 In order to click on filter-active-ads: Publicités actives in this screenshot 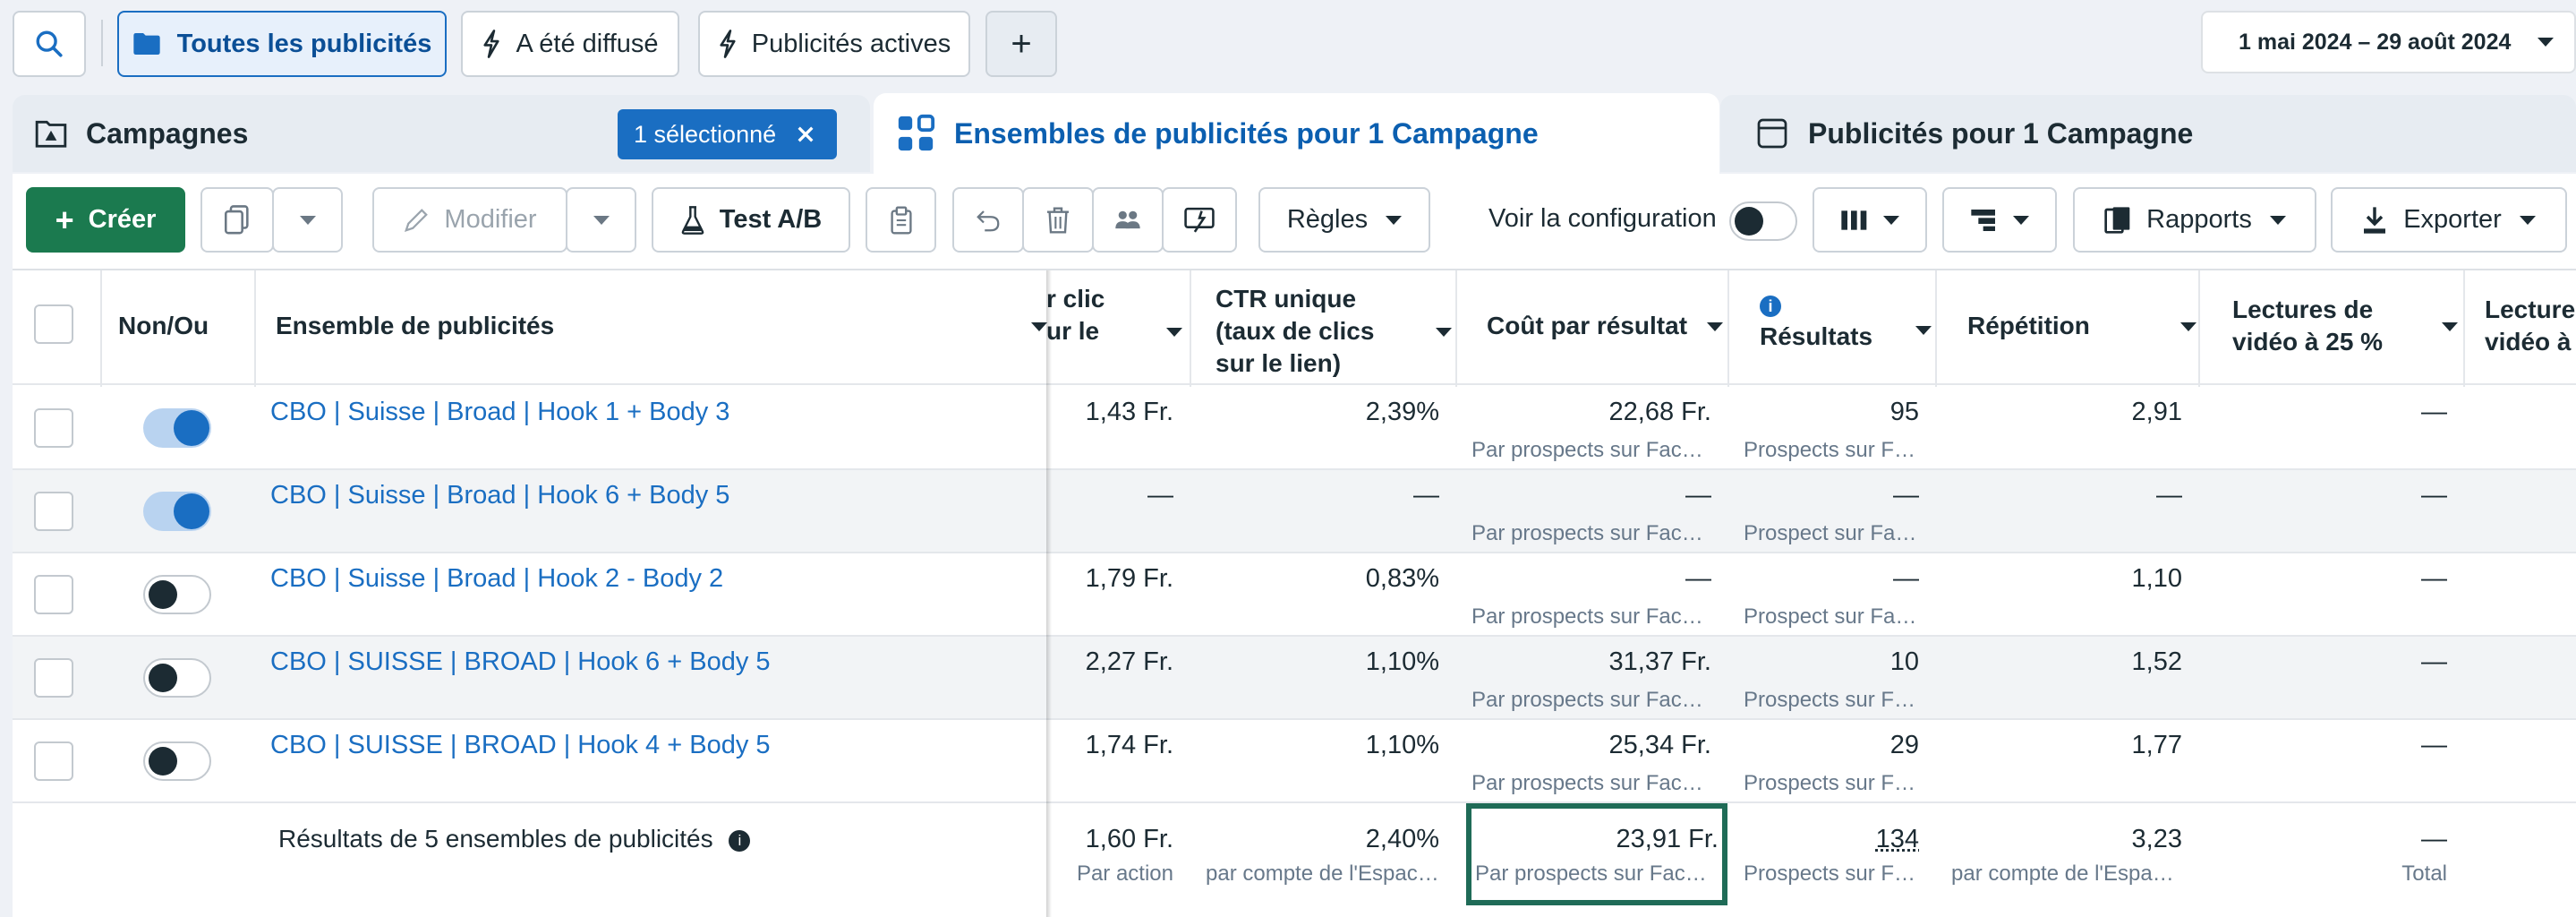, I will do `click(834, 44)`.